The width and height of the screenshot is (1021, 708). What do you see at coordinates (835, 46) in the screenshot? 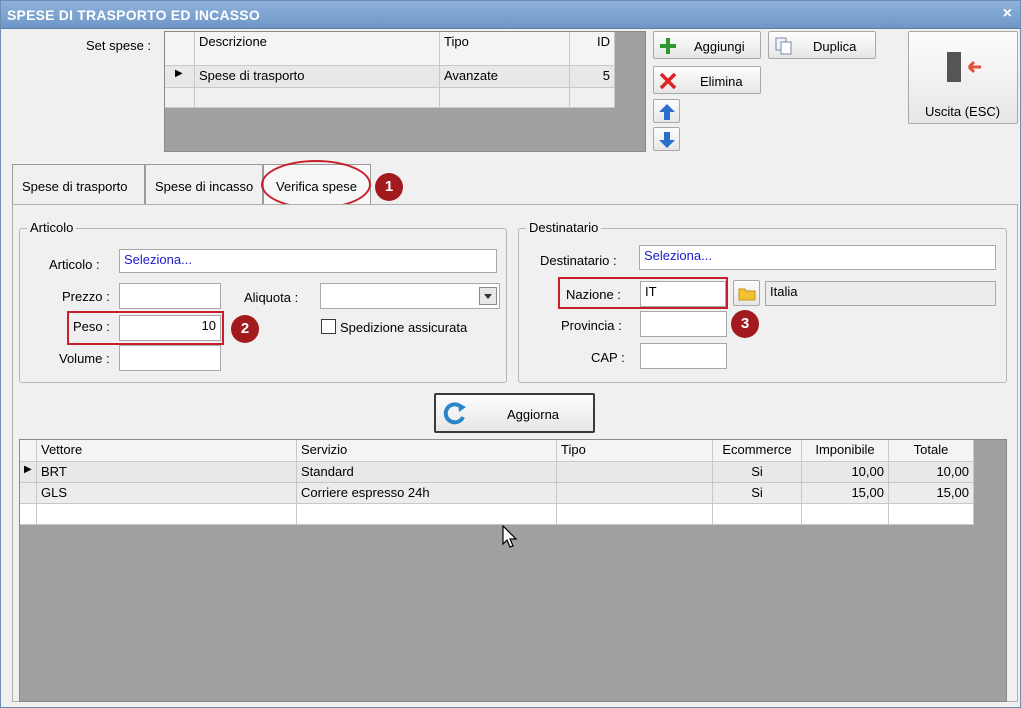
I see `duplica-label: Duplica` at bounding box center [835, 46].